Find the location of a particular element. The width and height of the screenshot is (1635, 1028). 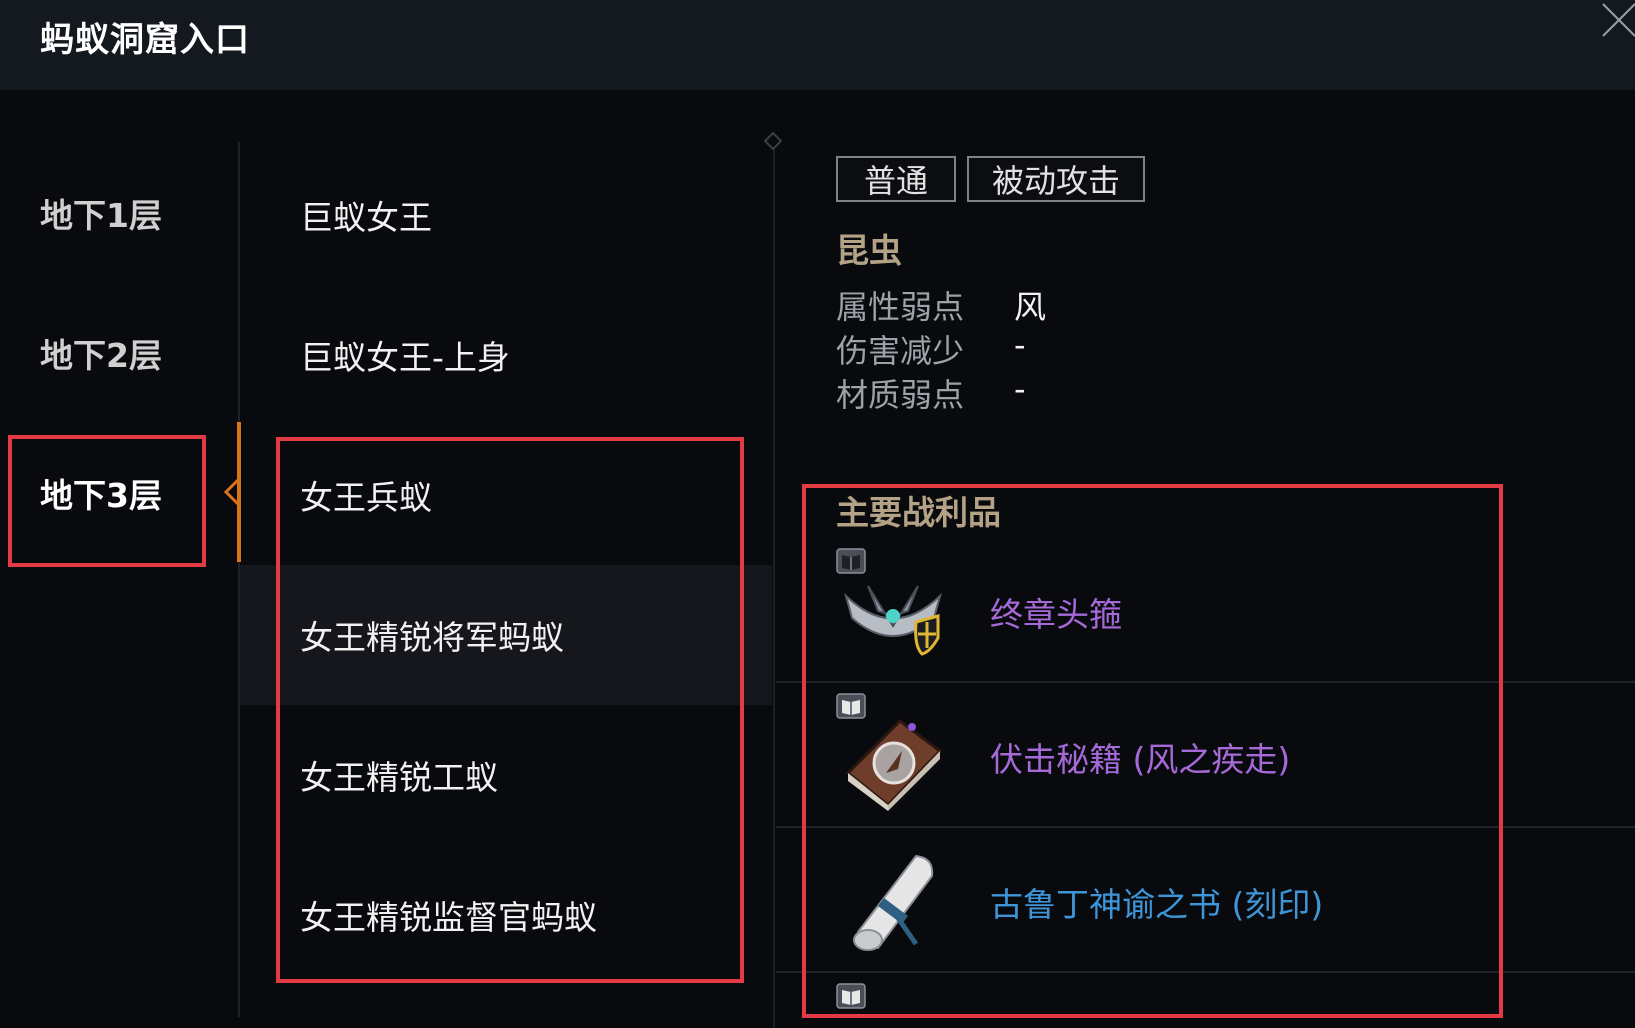

loot-item: 终章头箍 is located at coordinates (1205, 610).